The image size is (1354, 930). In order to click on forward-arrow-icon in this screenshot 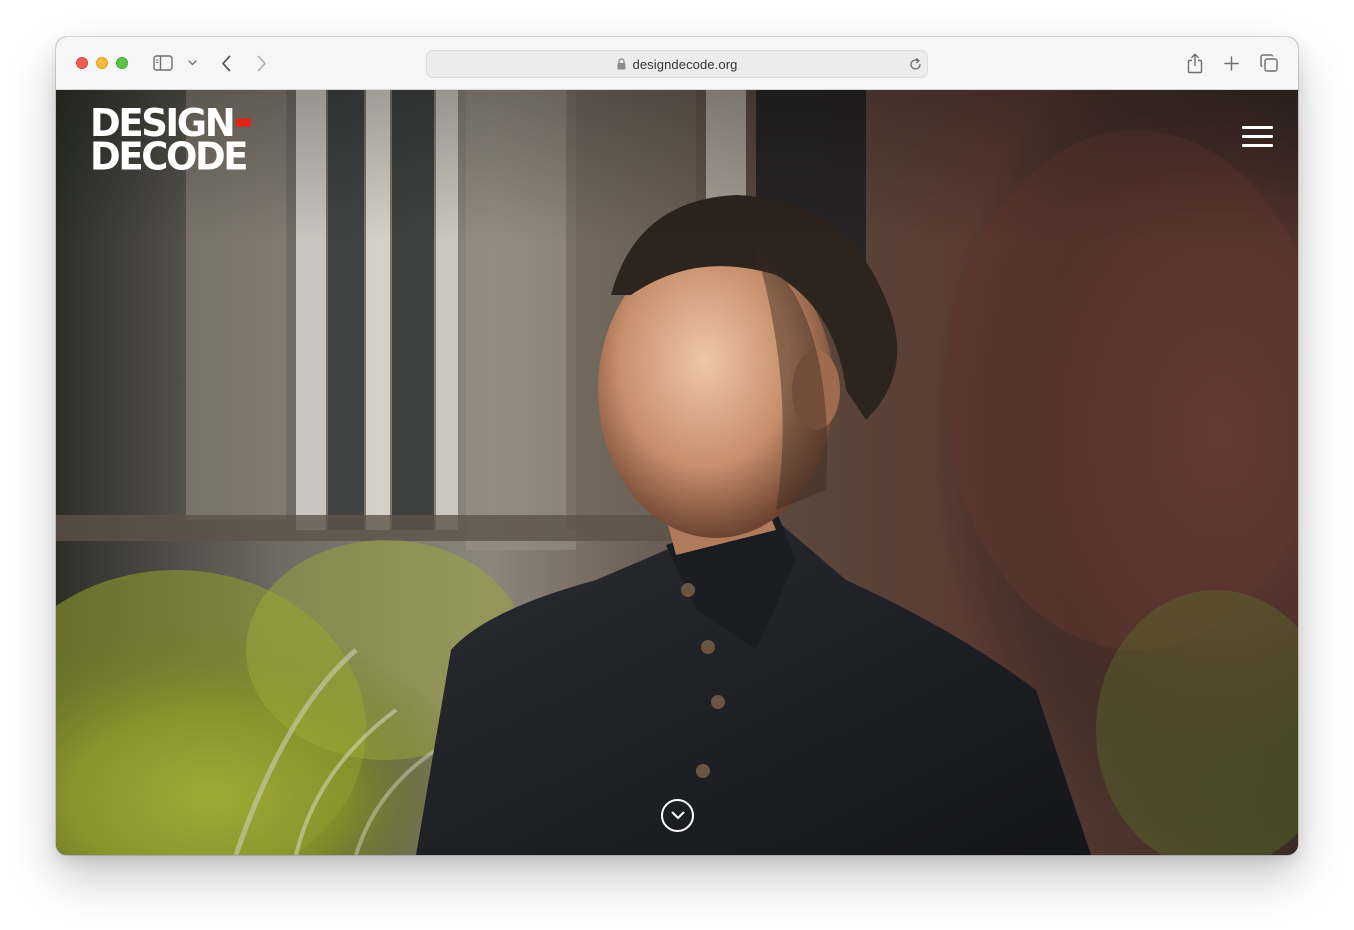, I will do `click(262, 63)`.